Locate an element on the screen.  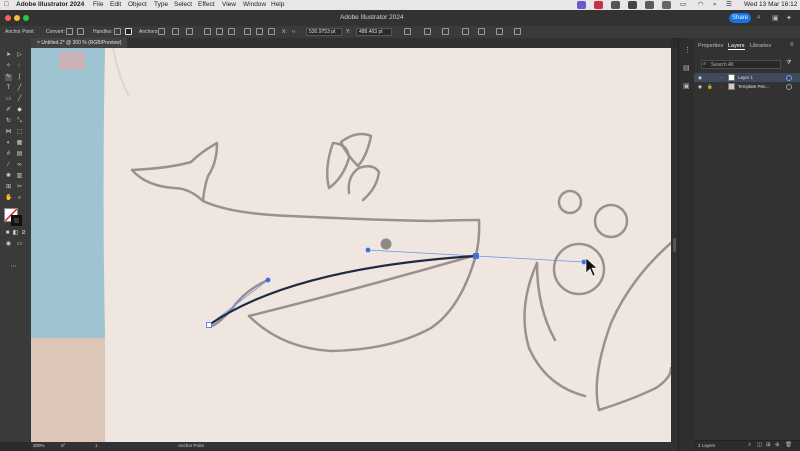
transform-icon is located at coordinates (407, 31).